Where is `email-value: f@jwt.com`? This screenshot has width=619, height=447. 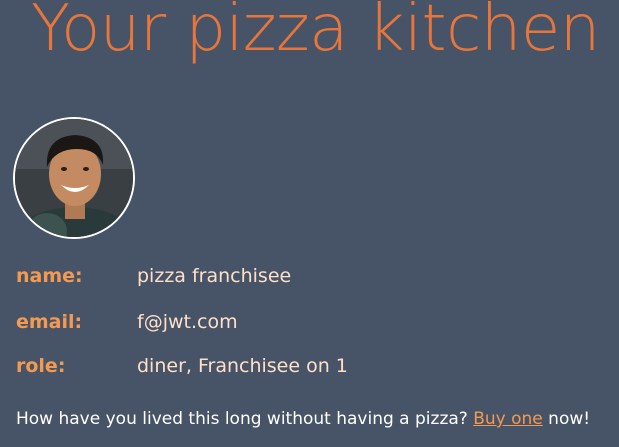 email-value: f@jwt.com is located at coordinates (187, 322).